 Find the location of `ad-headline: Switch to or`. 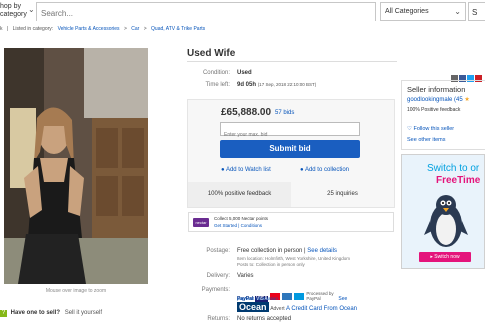

ad-headline: Switch to or is located at coordinates (453, 168).